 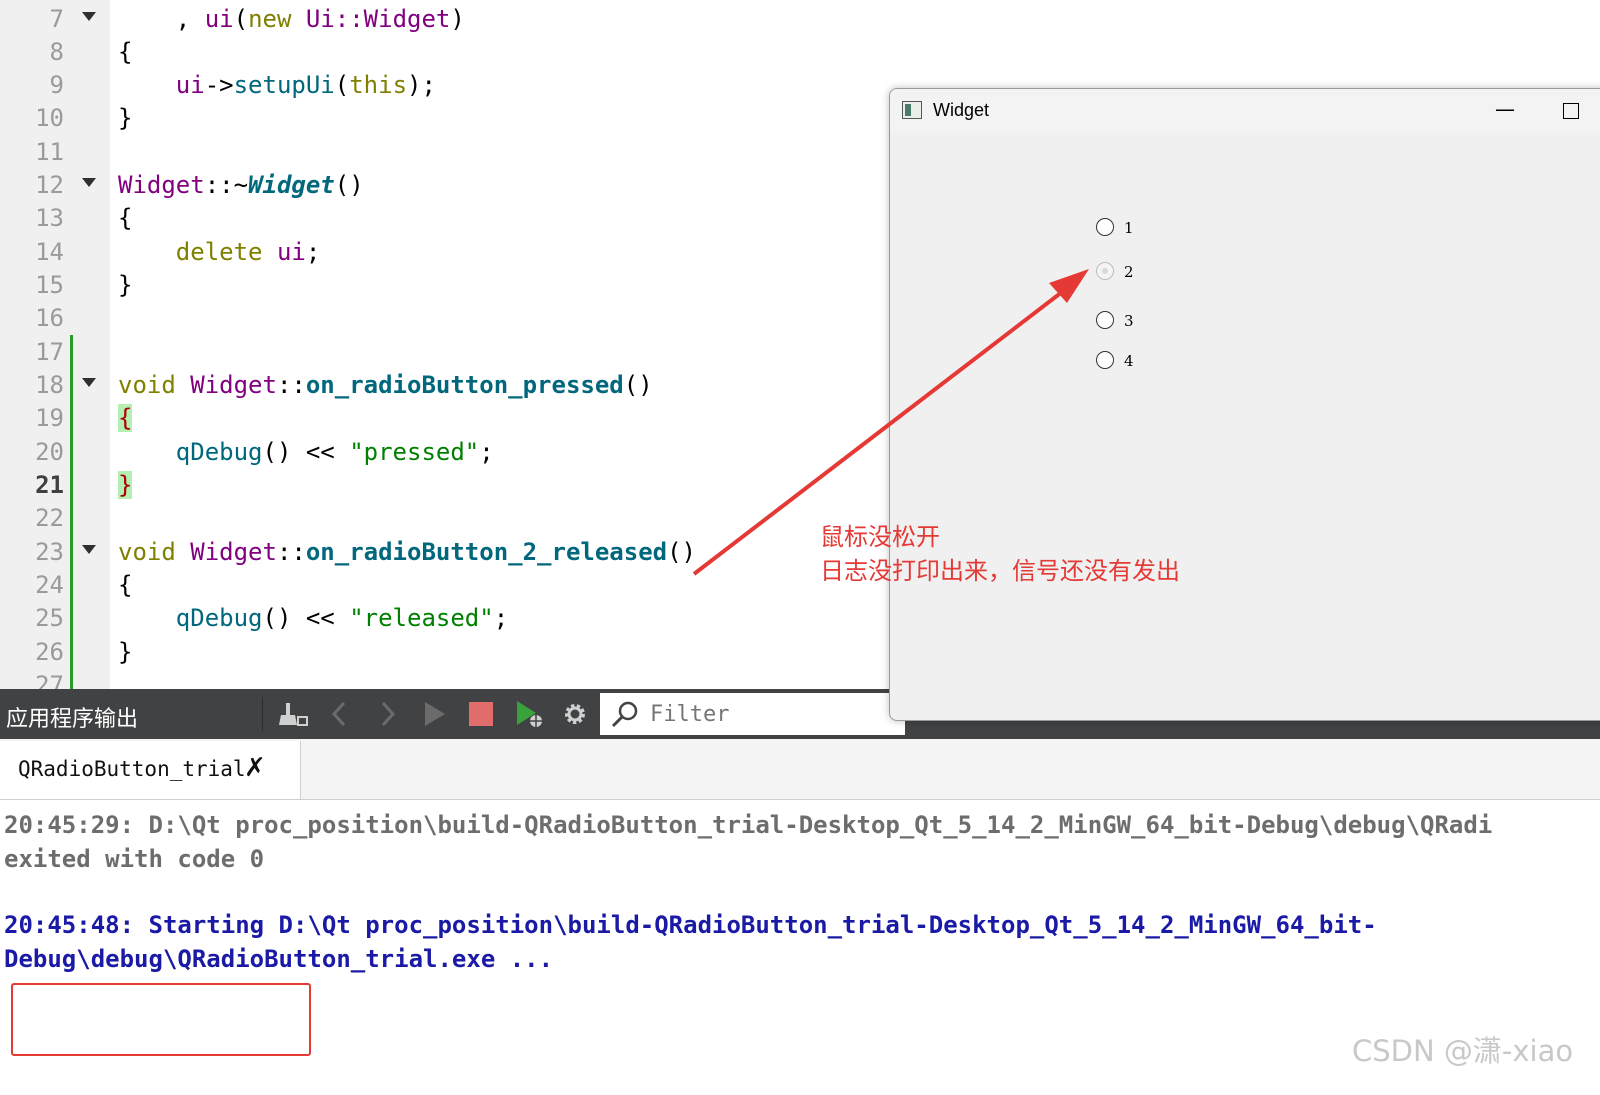 I want to click on code-line-15: }, so click(x=125, y=285).